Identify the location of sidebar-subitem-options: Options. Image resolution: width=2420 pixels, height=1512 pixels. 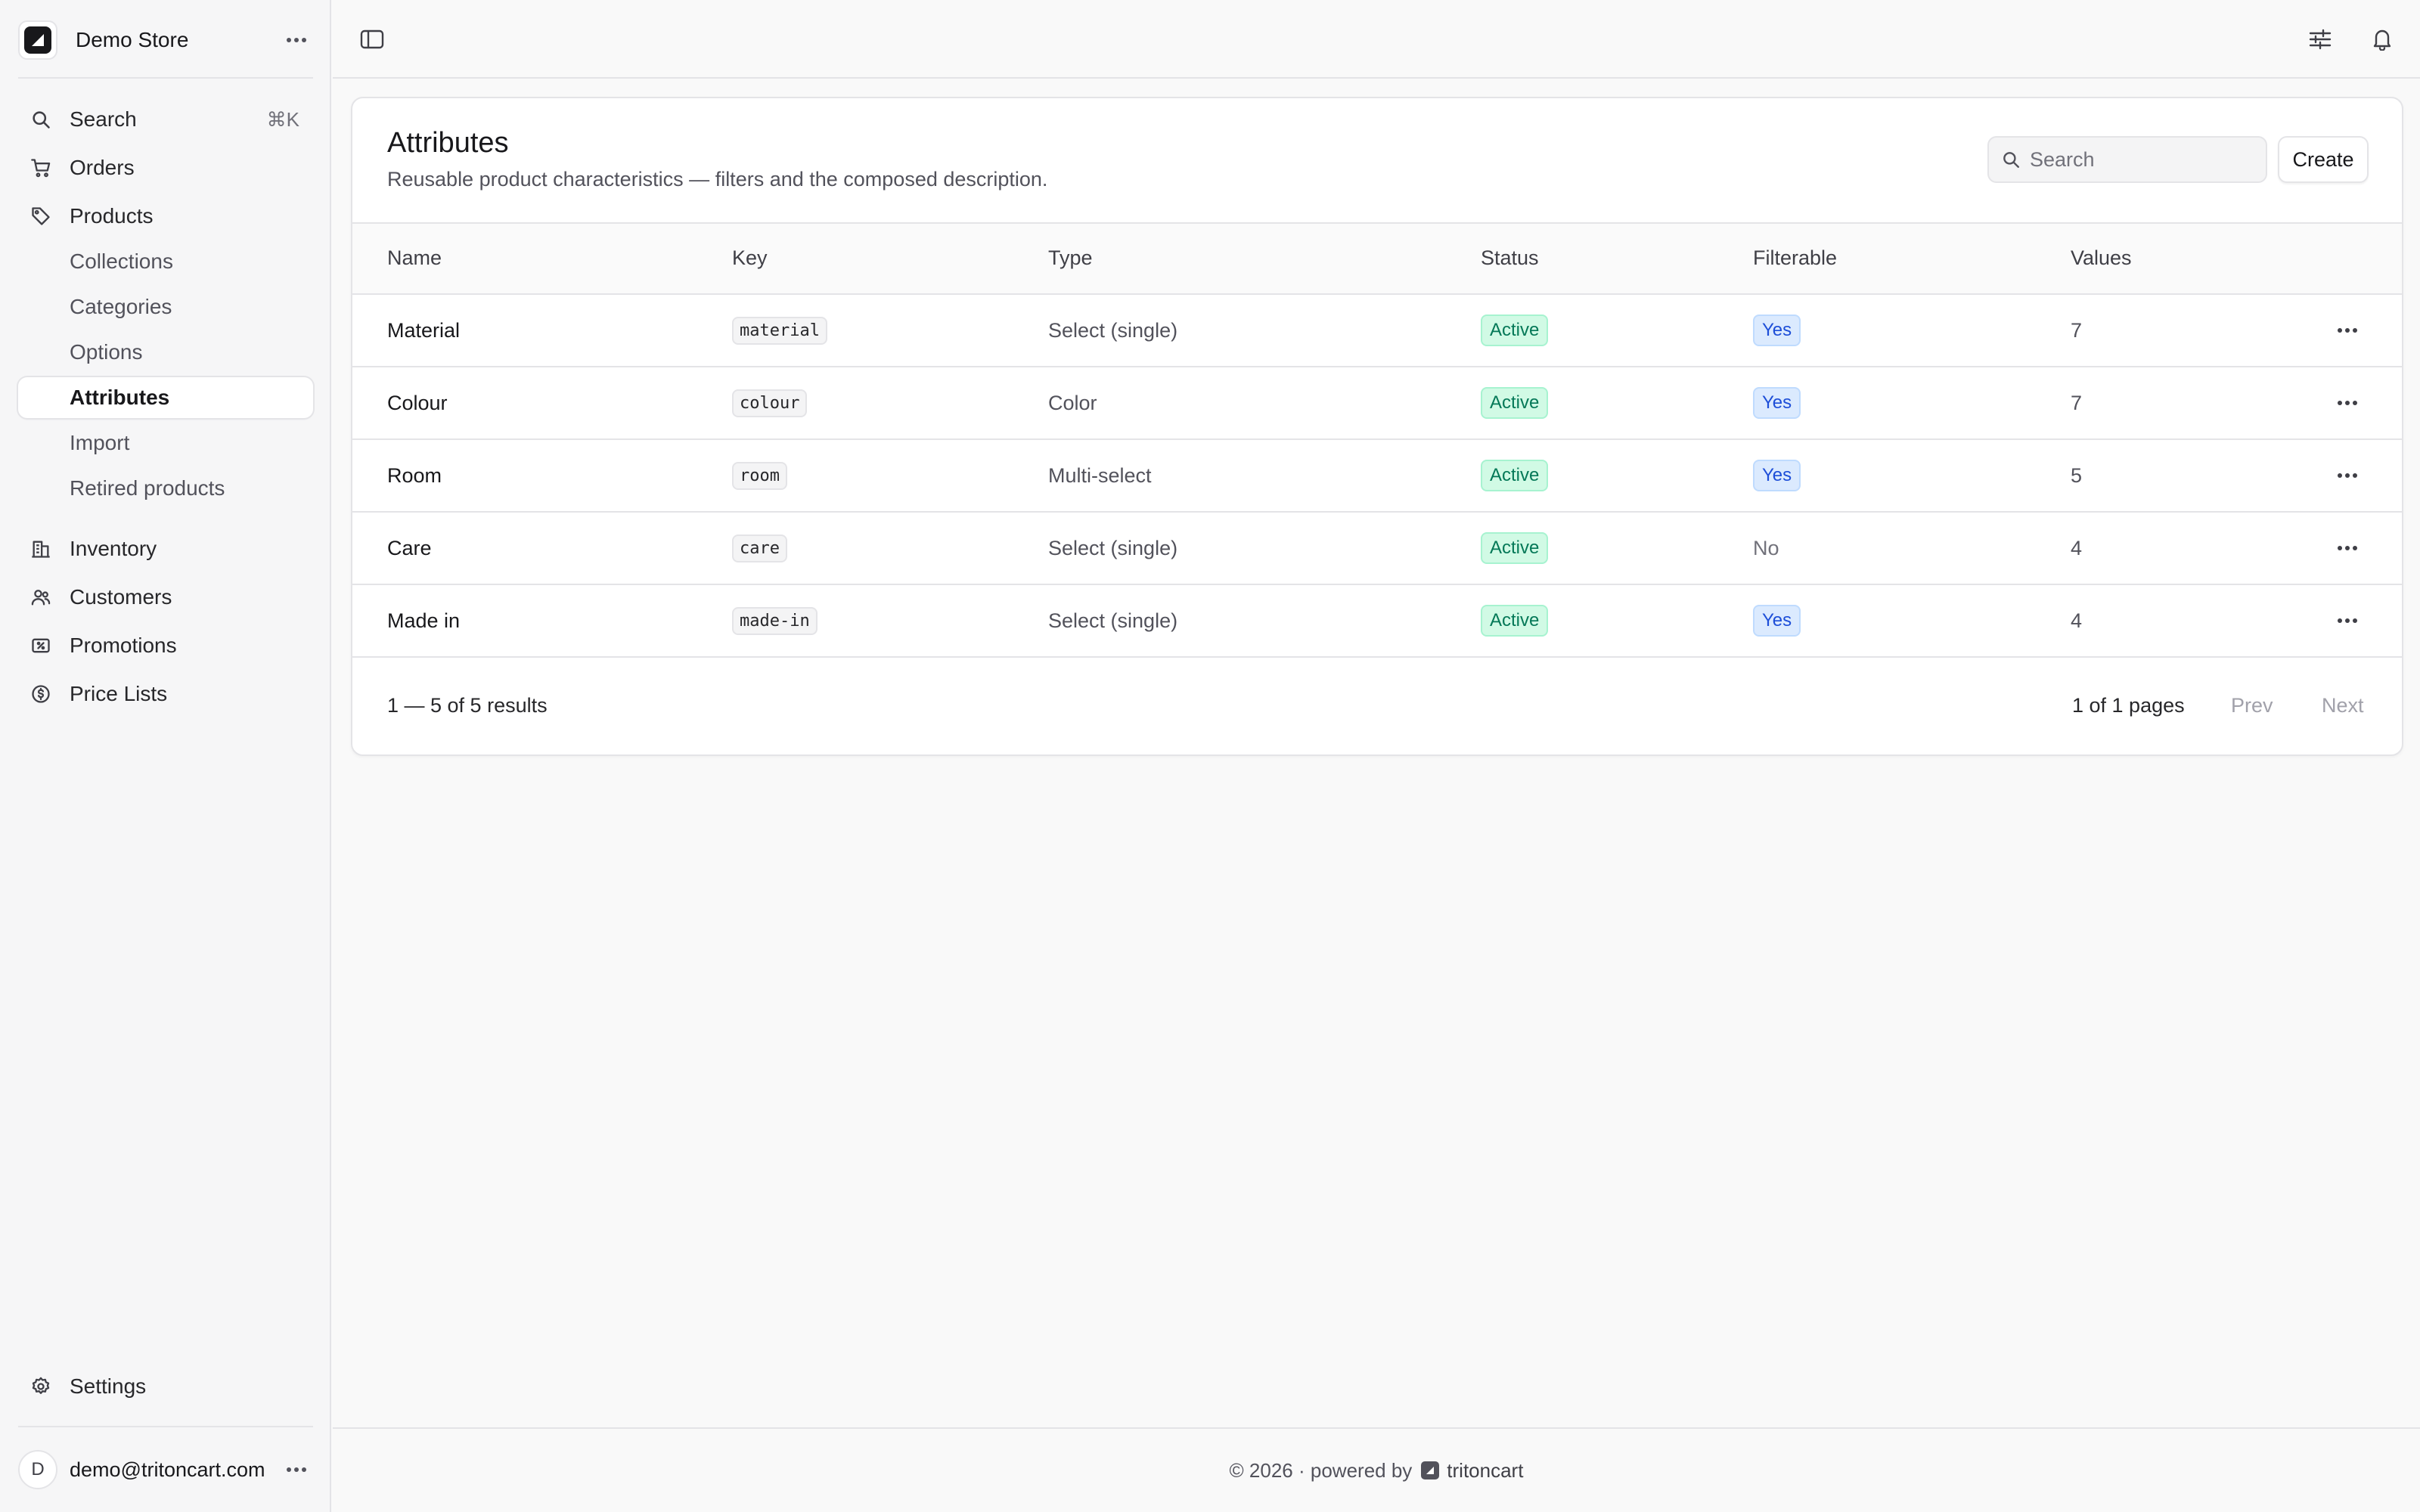
(165, 352).